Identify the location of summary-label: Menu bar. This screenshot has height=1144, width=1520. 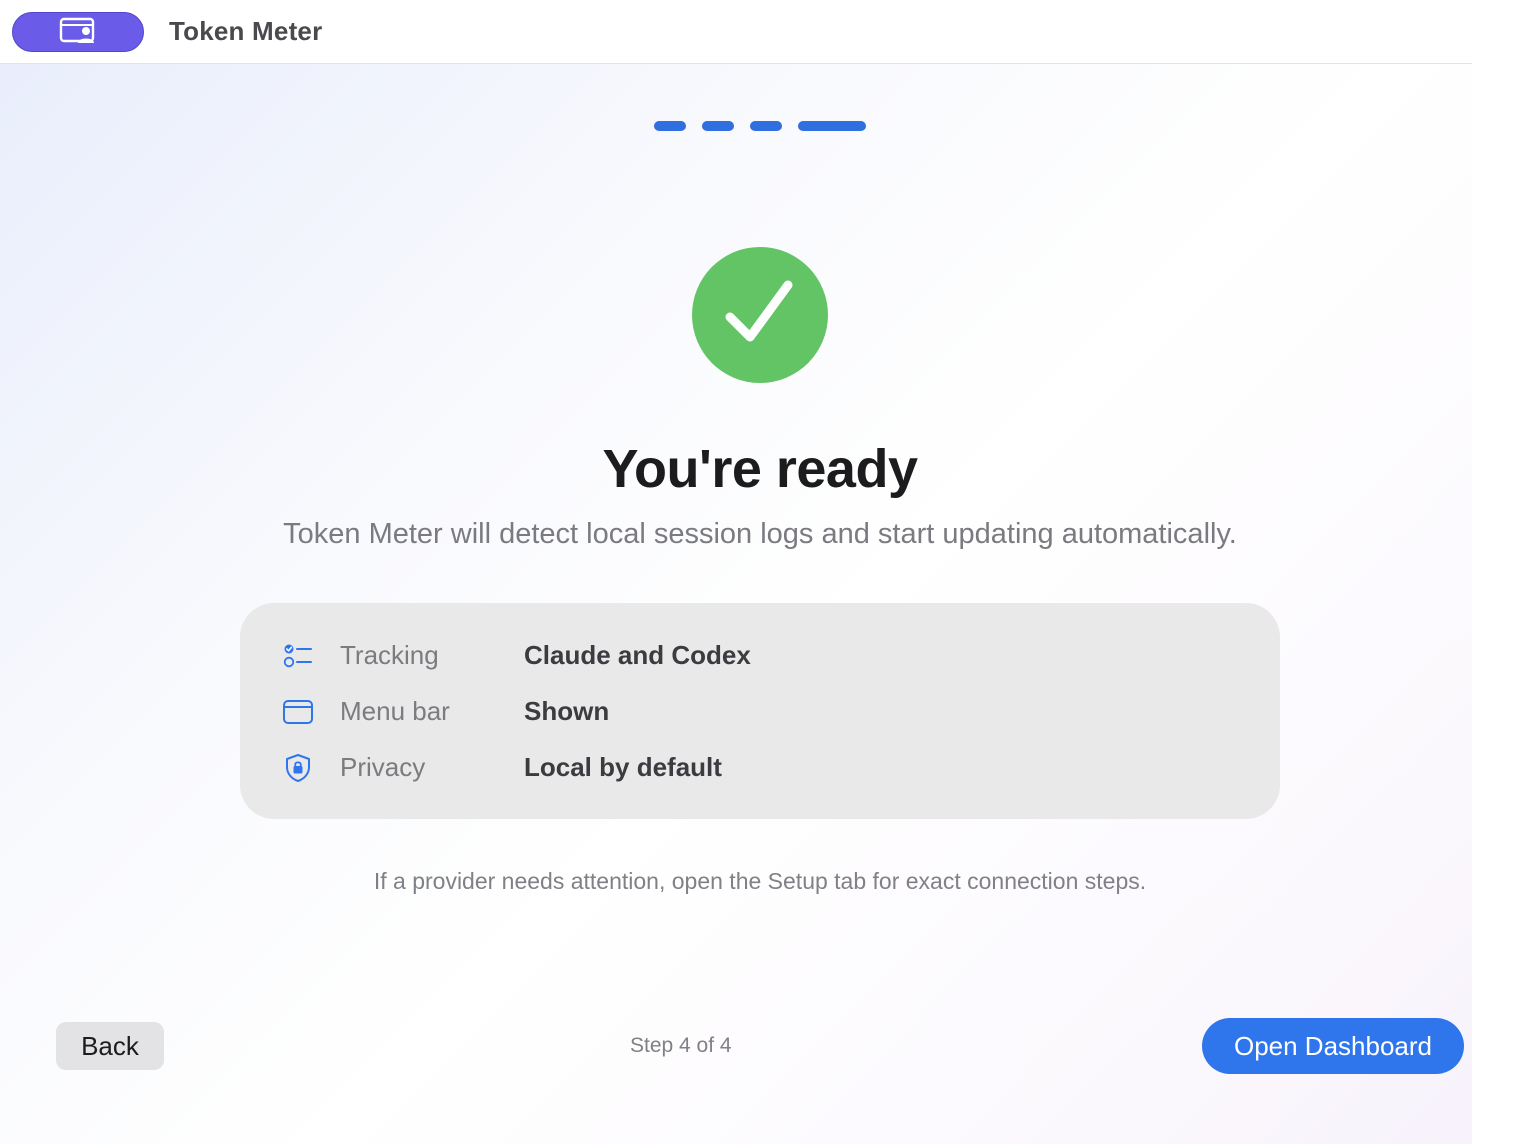
(395, 711).